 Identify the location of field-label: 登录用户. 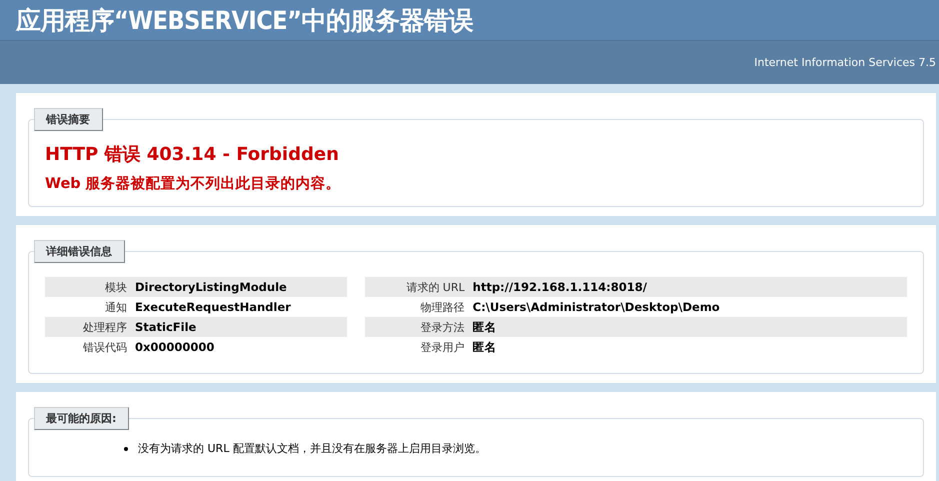
(443, 347).